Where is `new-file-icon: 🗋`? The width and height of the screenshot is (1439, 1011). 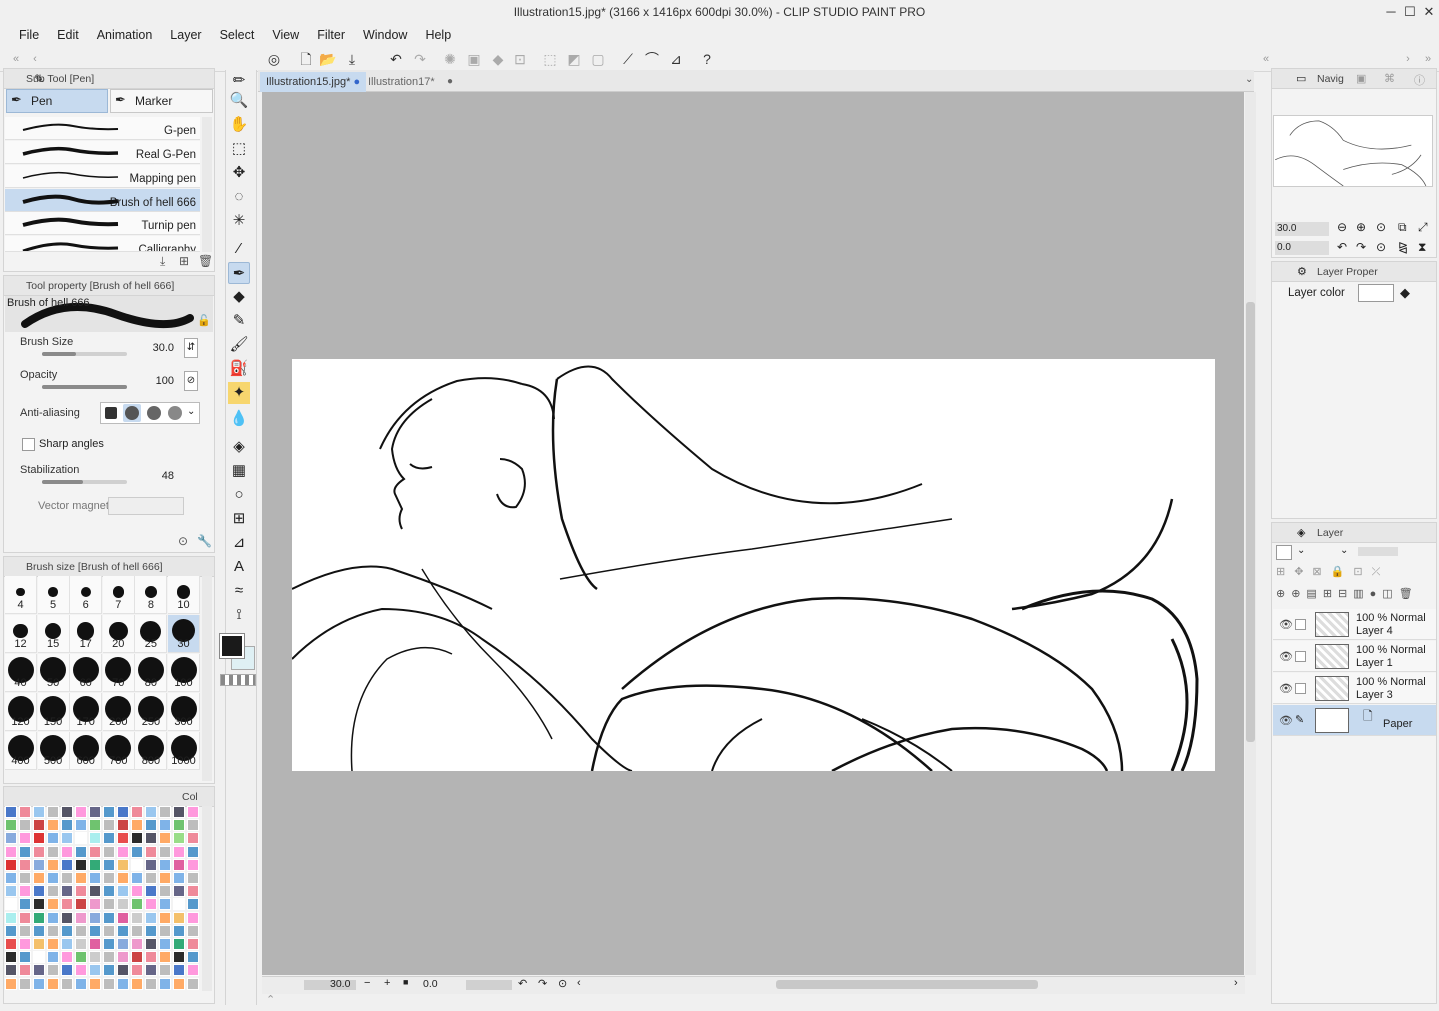 new-file-icon: 🗋 is located at coordinates (306, 59).